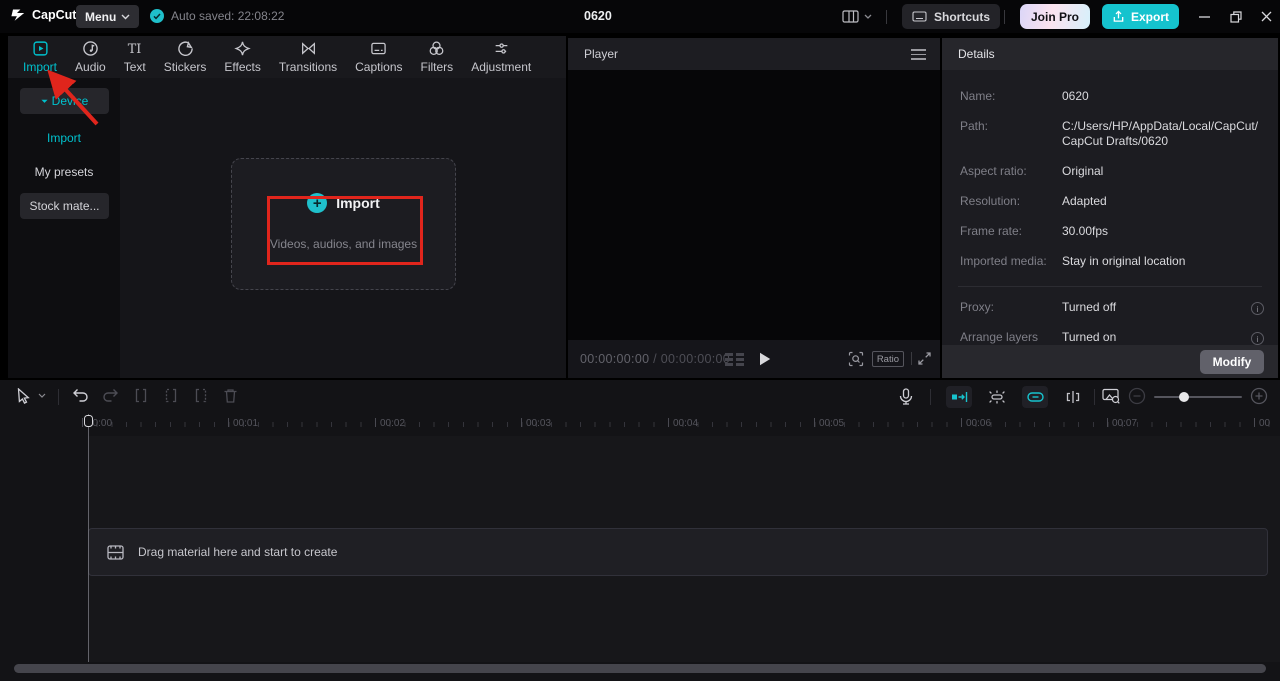 The width and height of the screenshot is (1280, 681). Describe the element at coordinates (308, 48) in the screenshot. I see `transitions-tab-icon` at that location.